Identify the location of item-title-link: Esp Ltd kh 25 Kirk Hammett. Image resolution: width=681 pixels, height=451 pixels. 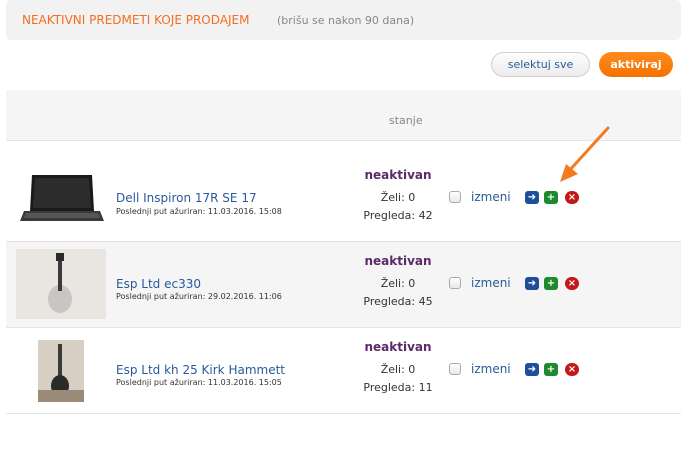
(200, 370).